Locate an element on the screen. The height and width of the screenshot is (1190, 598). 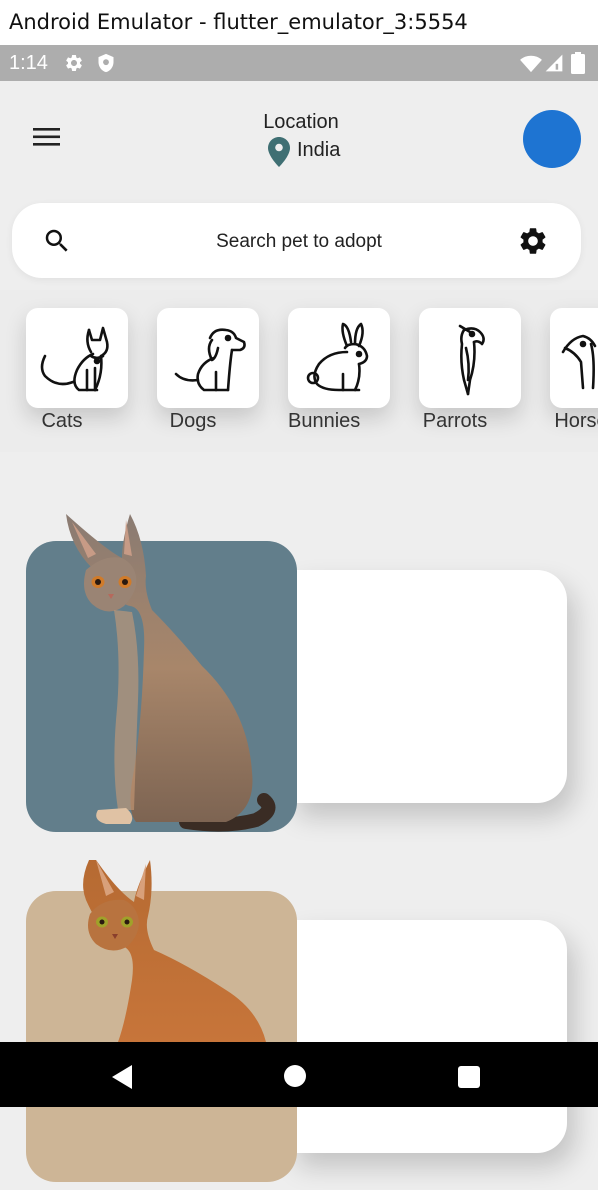
signal-icon is located at coordinates (554, 63).